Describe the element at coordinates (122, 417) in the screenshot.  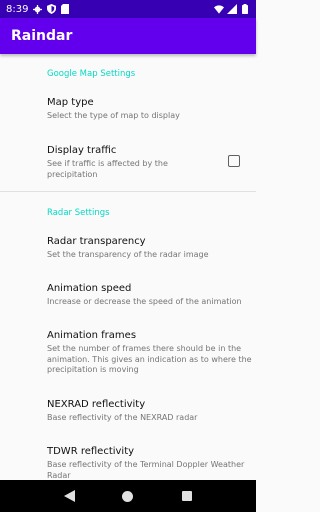
I see `pref-summary: Base reflectivity of the NEXRAD radar` at that location.